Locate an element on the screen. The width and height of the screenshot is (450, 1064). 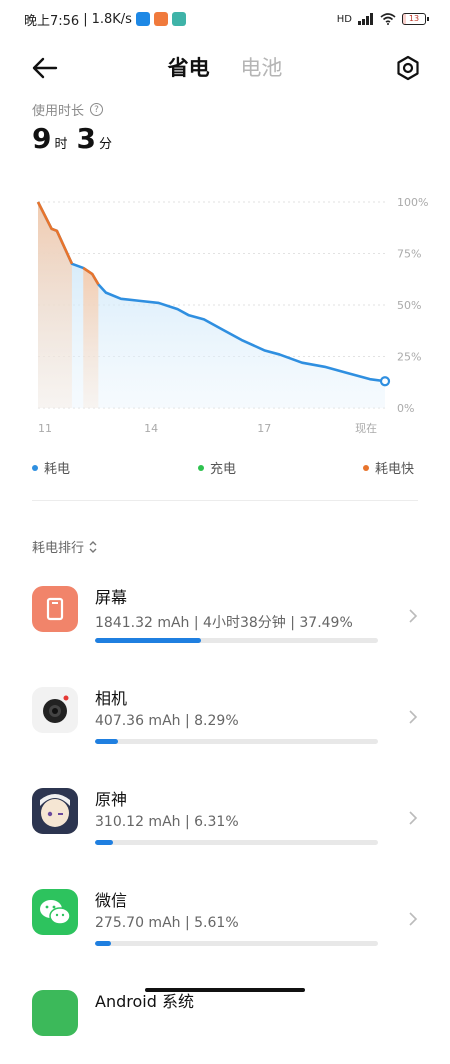
list-item-wechat: 微信 275.70 mAh | 5.61% is located at coordinates (225, 923).